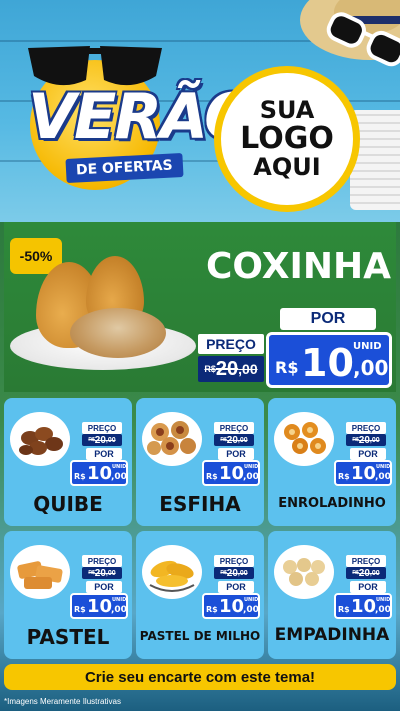 The height and width of the screenshot is (711, 400). What do you see at coordinates (118, 333) in the screenshot?
I see `coxinha-filling-image` at bounding box center [118, 333].